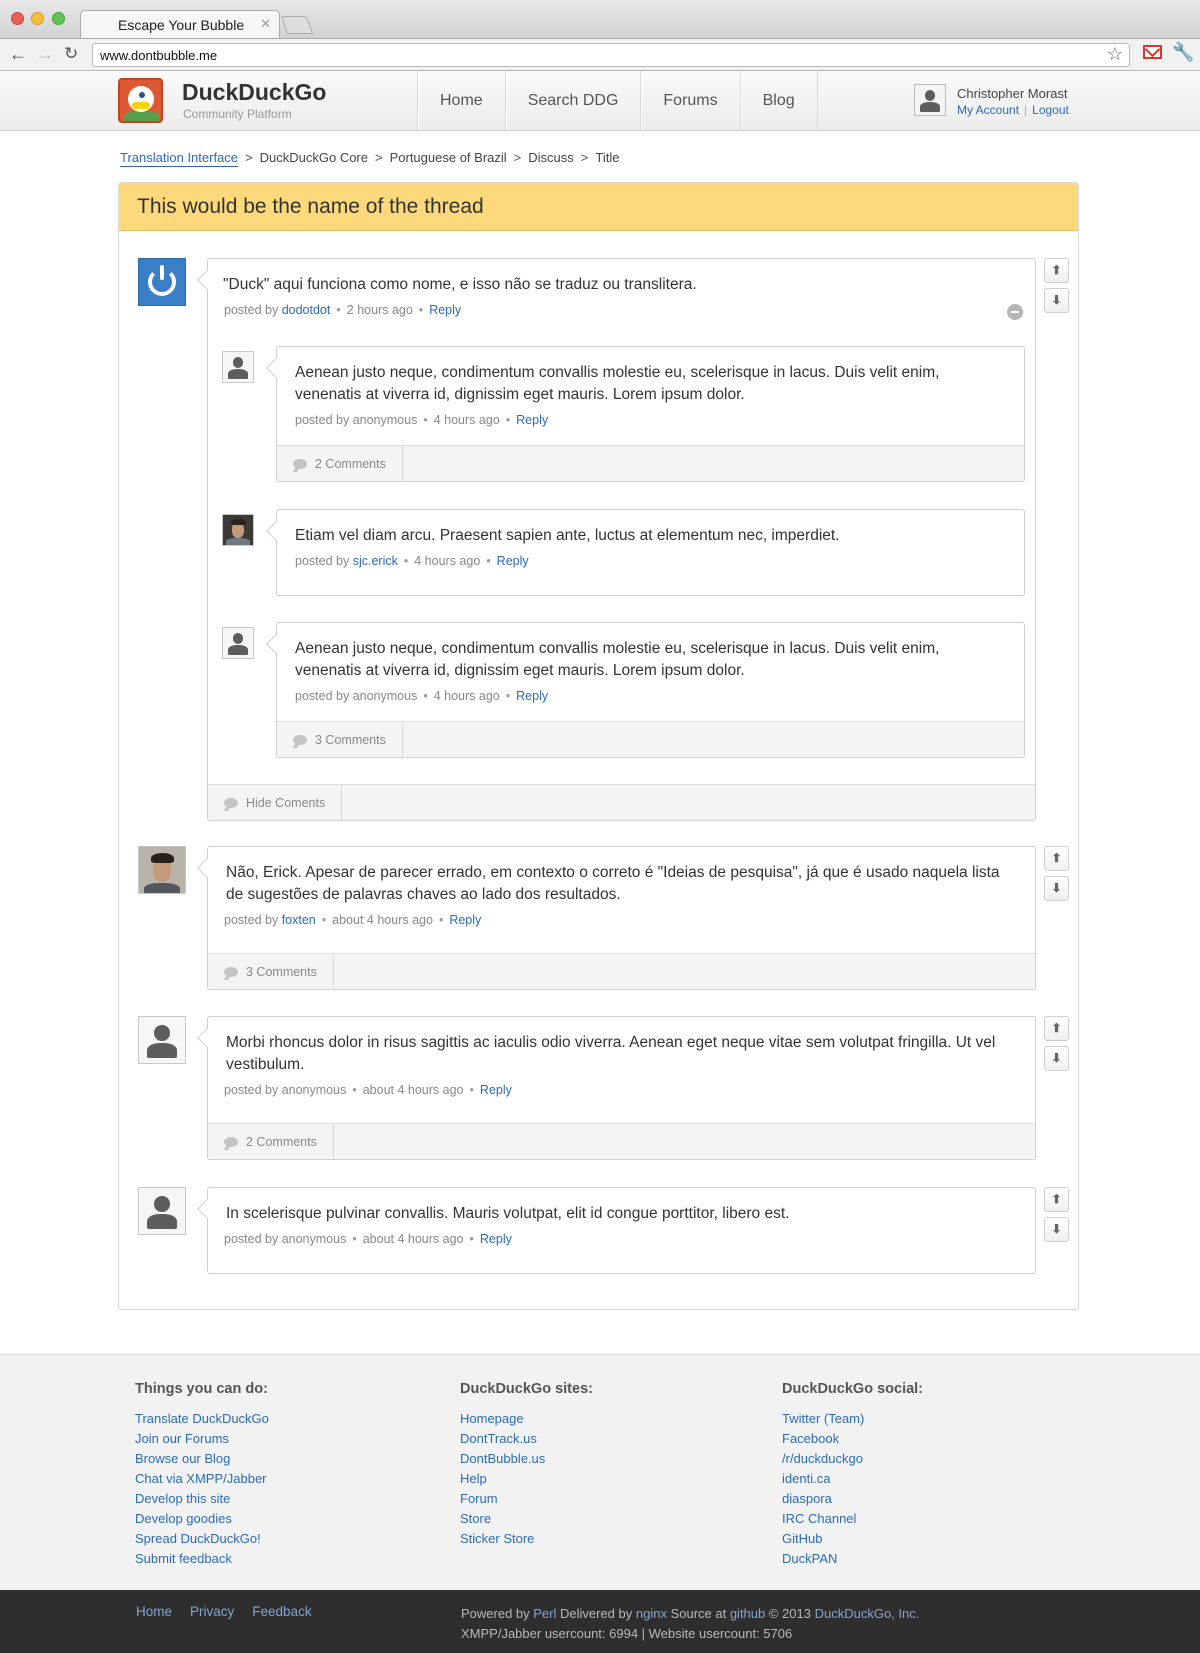 This screenshot has width=1200, height=1653. Describe the element at coordinates (202, 1479) in the screenshot. I see `footer-link: Chat via XMPP/Jabber` at that location.